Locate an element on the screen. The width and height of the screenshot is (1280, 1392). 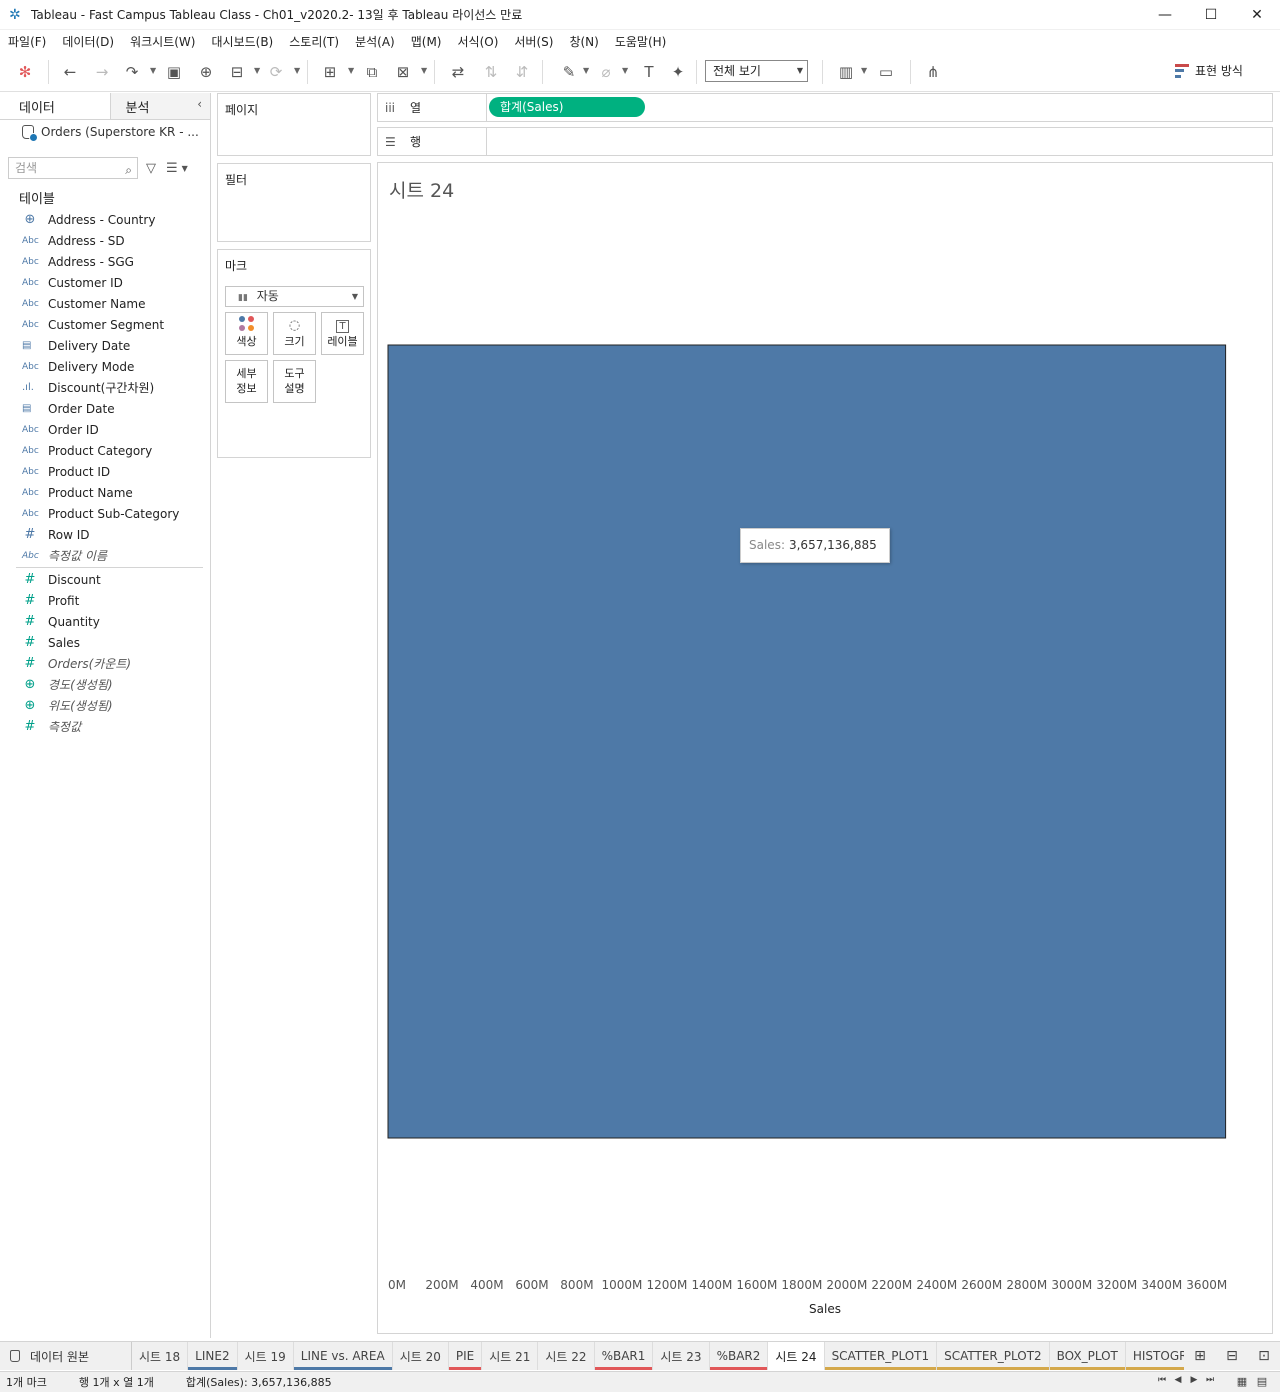
sheet-tab: 시트 21 is located at coordinates (510, 1356).